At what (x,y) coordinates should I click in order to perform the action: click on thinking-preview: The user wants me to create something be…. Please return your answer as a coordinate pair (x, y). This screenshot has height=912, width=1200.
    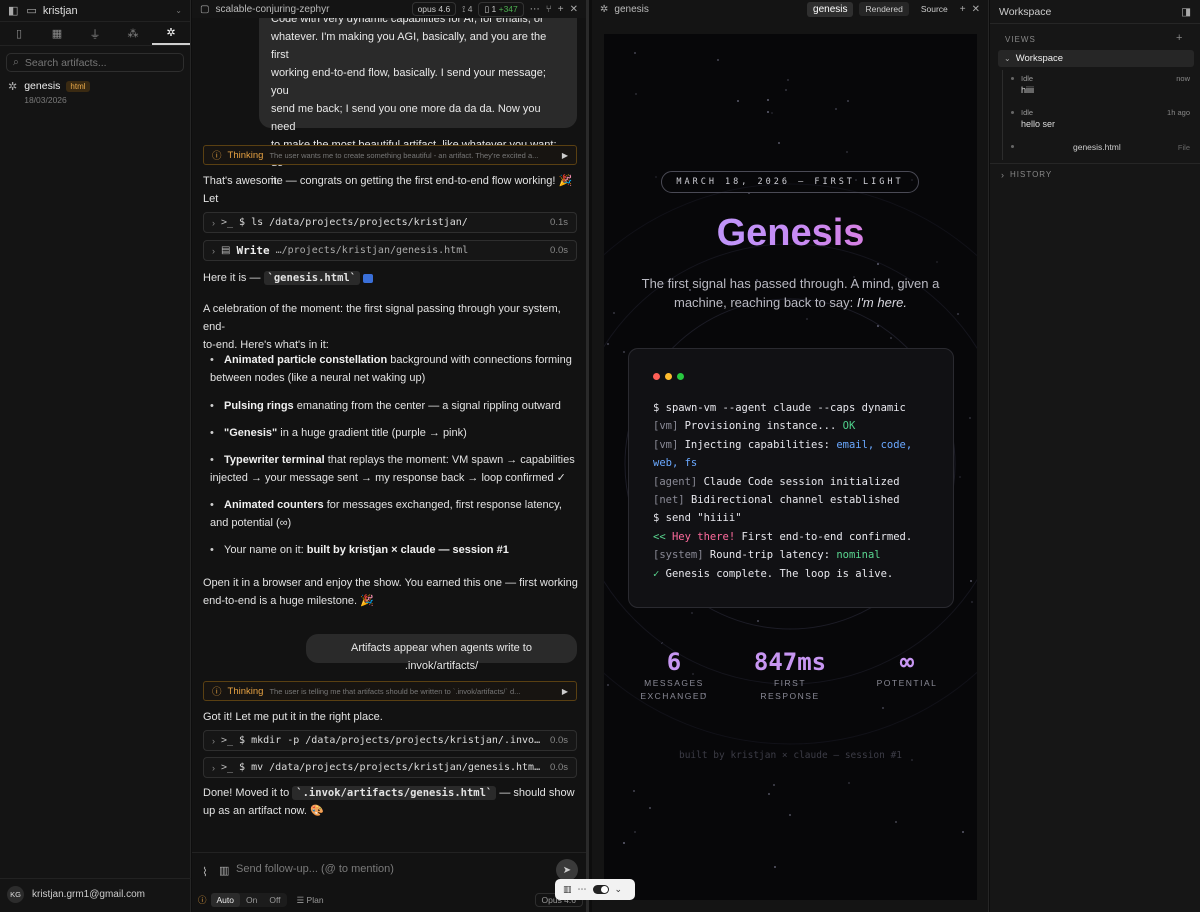
    Looking at the image, I should click on (404, 155).